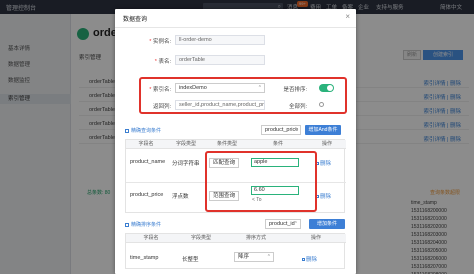  What do you see at coordinates (235, 27) in the screenshot?
I see `divider` at bounding box center [235, 27].